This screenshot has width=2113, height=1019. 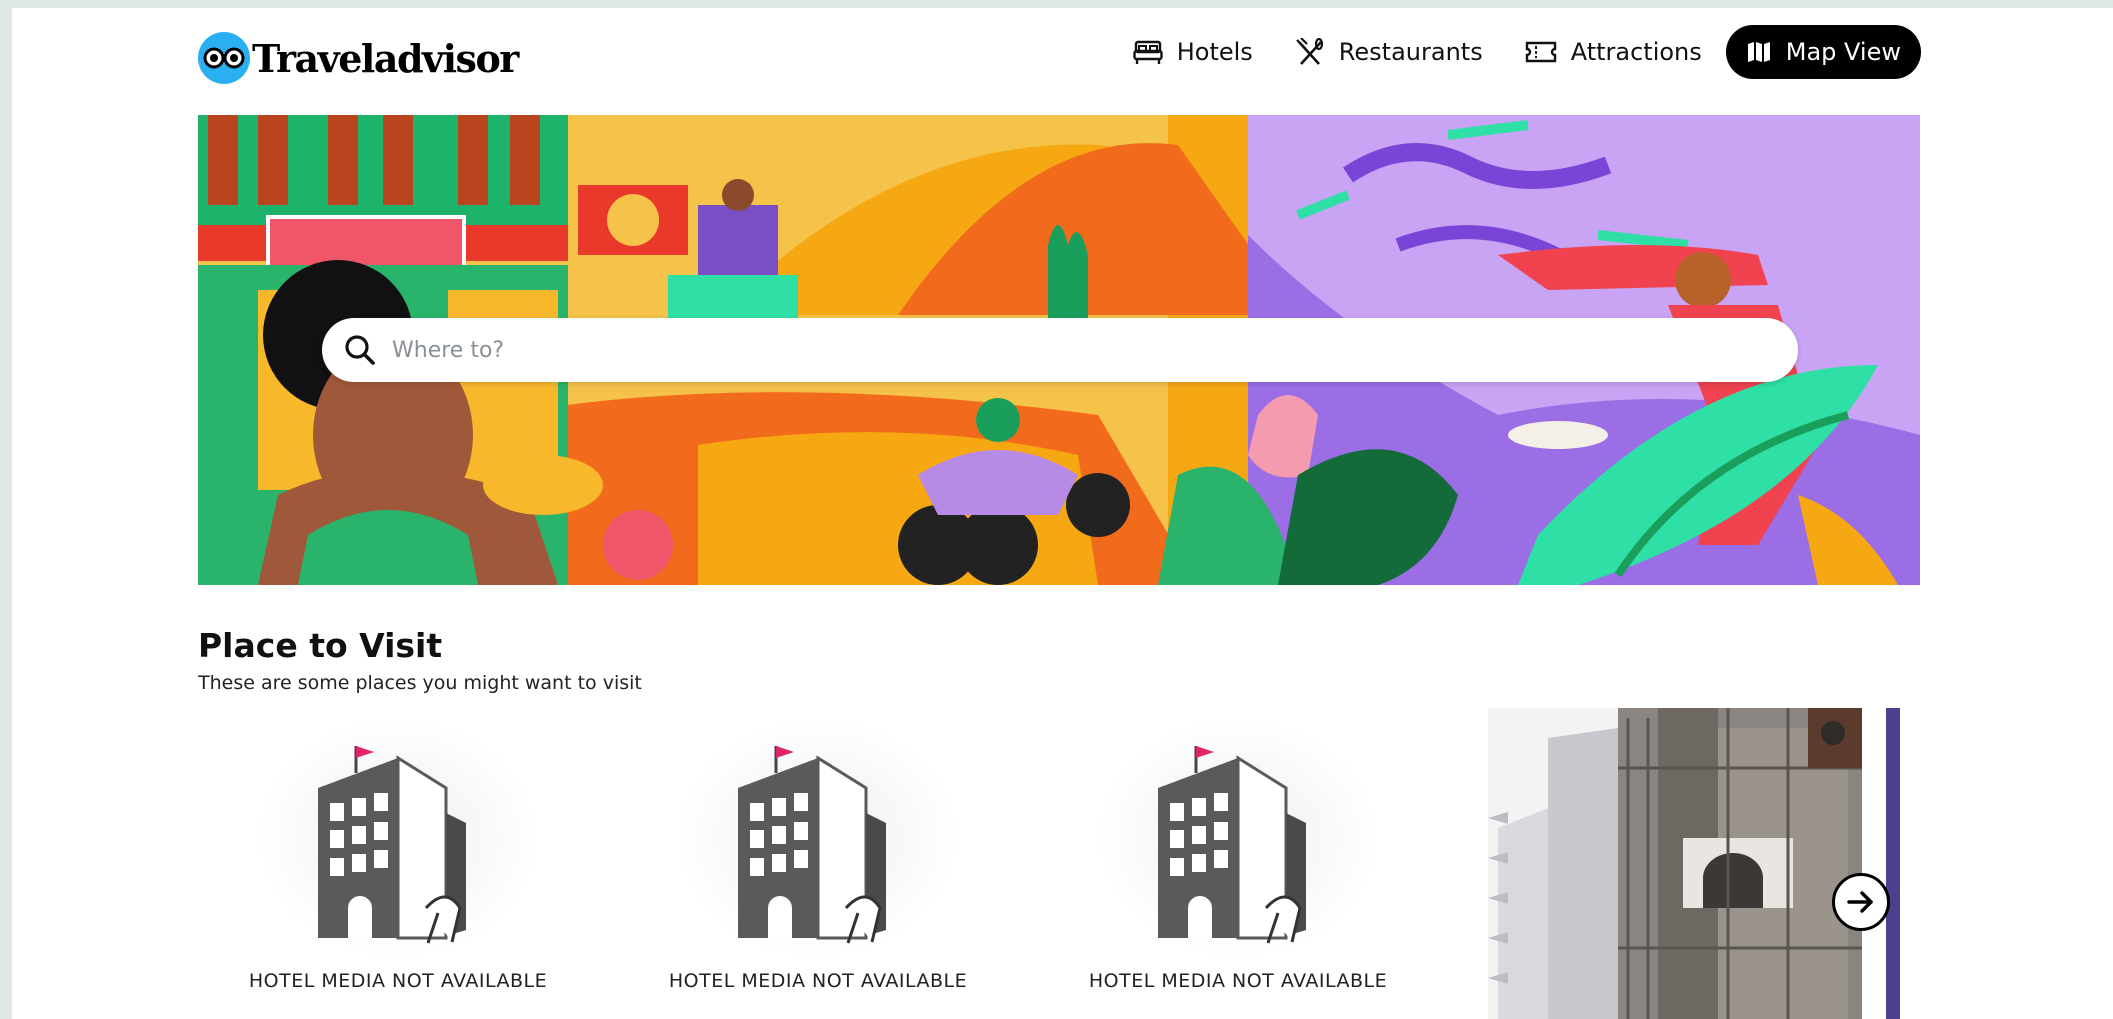 I want to click on utensils-icon, so click(x=1309, y=51).